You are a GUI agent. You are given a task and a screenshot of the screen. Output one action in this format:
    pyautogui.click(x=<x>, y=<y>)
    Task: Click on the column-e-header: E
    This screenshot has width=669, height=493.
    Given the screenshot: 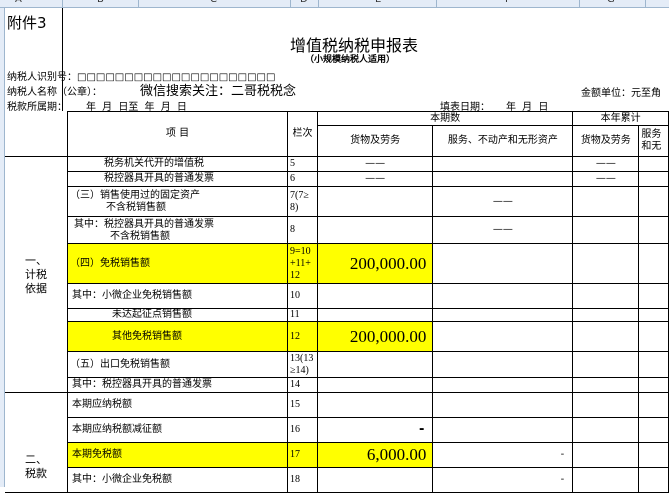 What is the action you would take?
    pyautogui.click(x=378, y=2)
    